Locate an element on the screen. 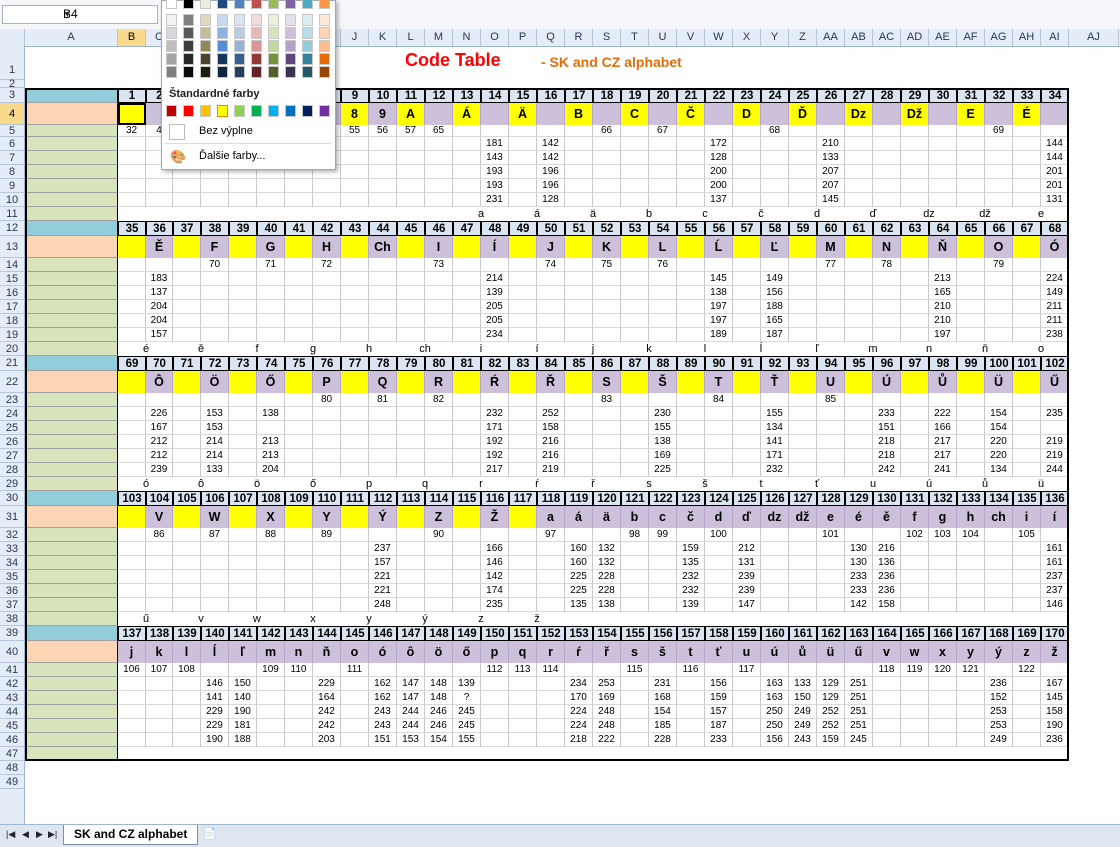  column-header: AA is located at coordinates (831, 37).